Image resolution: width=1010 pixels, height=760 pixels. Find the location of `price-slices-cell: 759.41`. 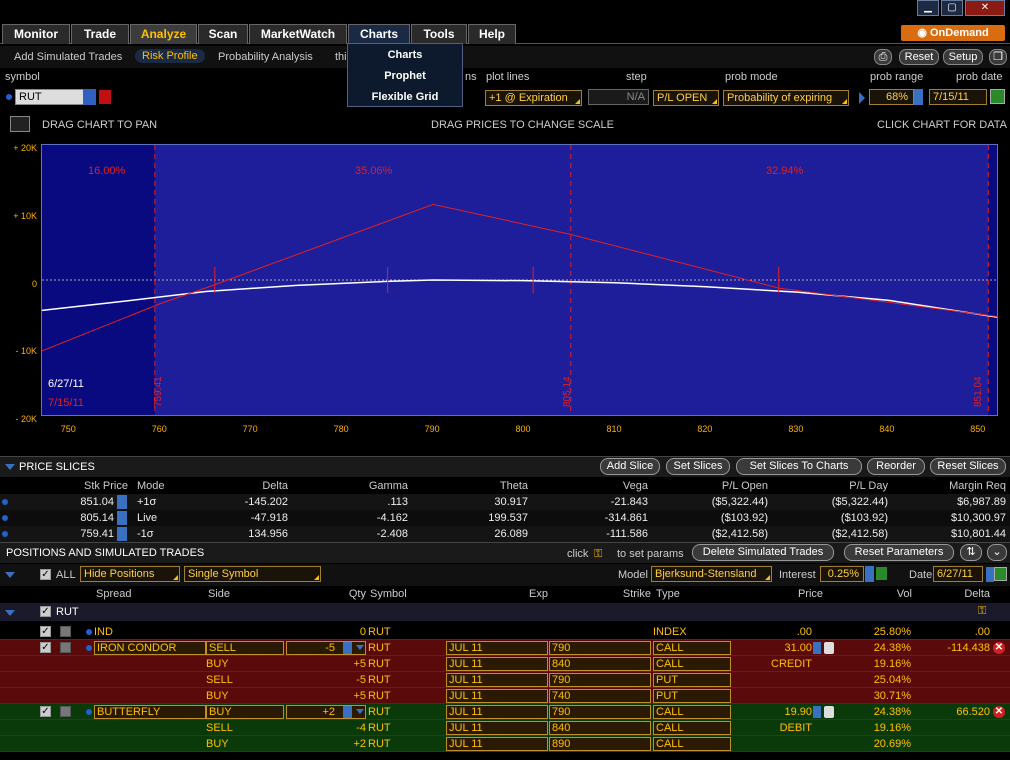

price-slices-cell: 759.41 is located at coordinates (97, 534).